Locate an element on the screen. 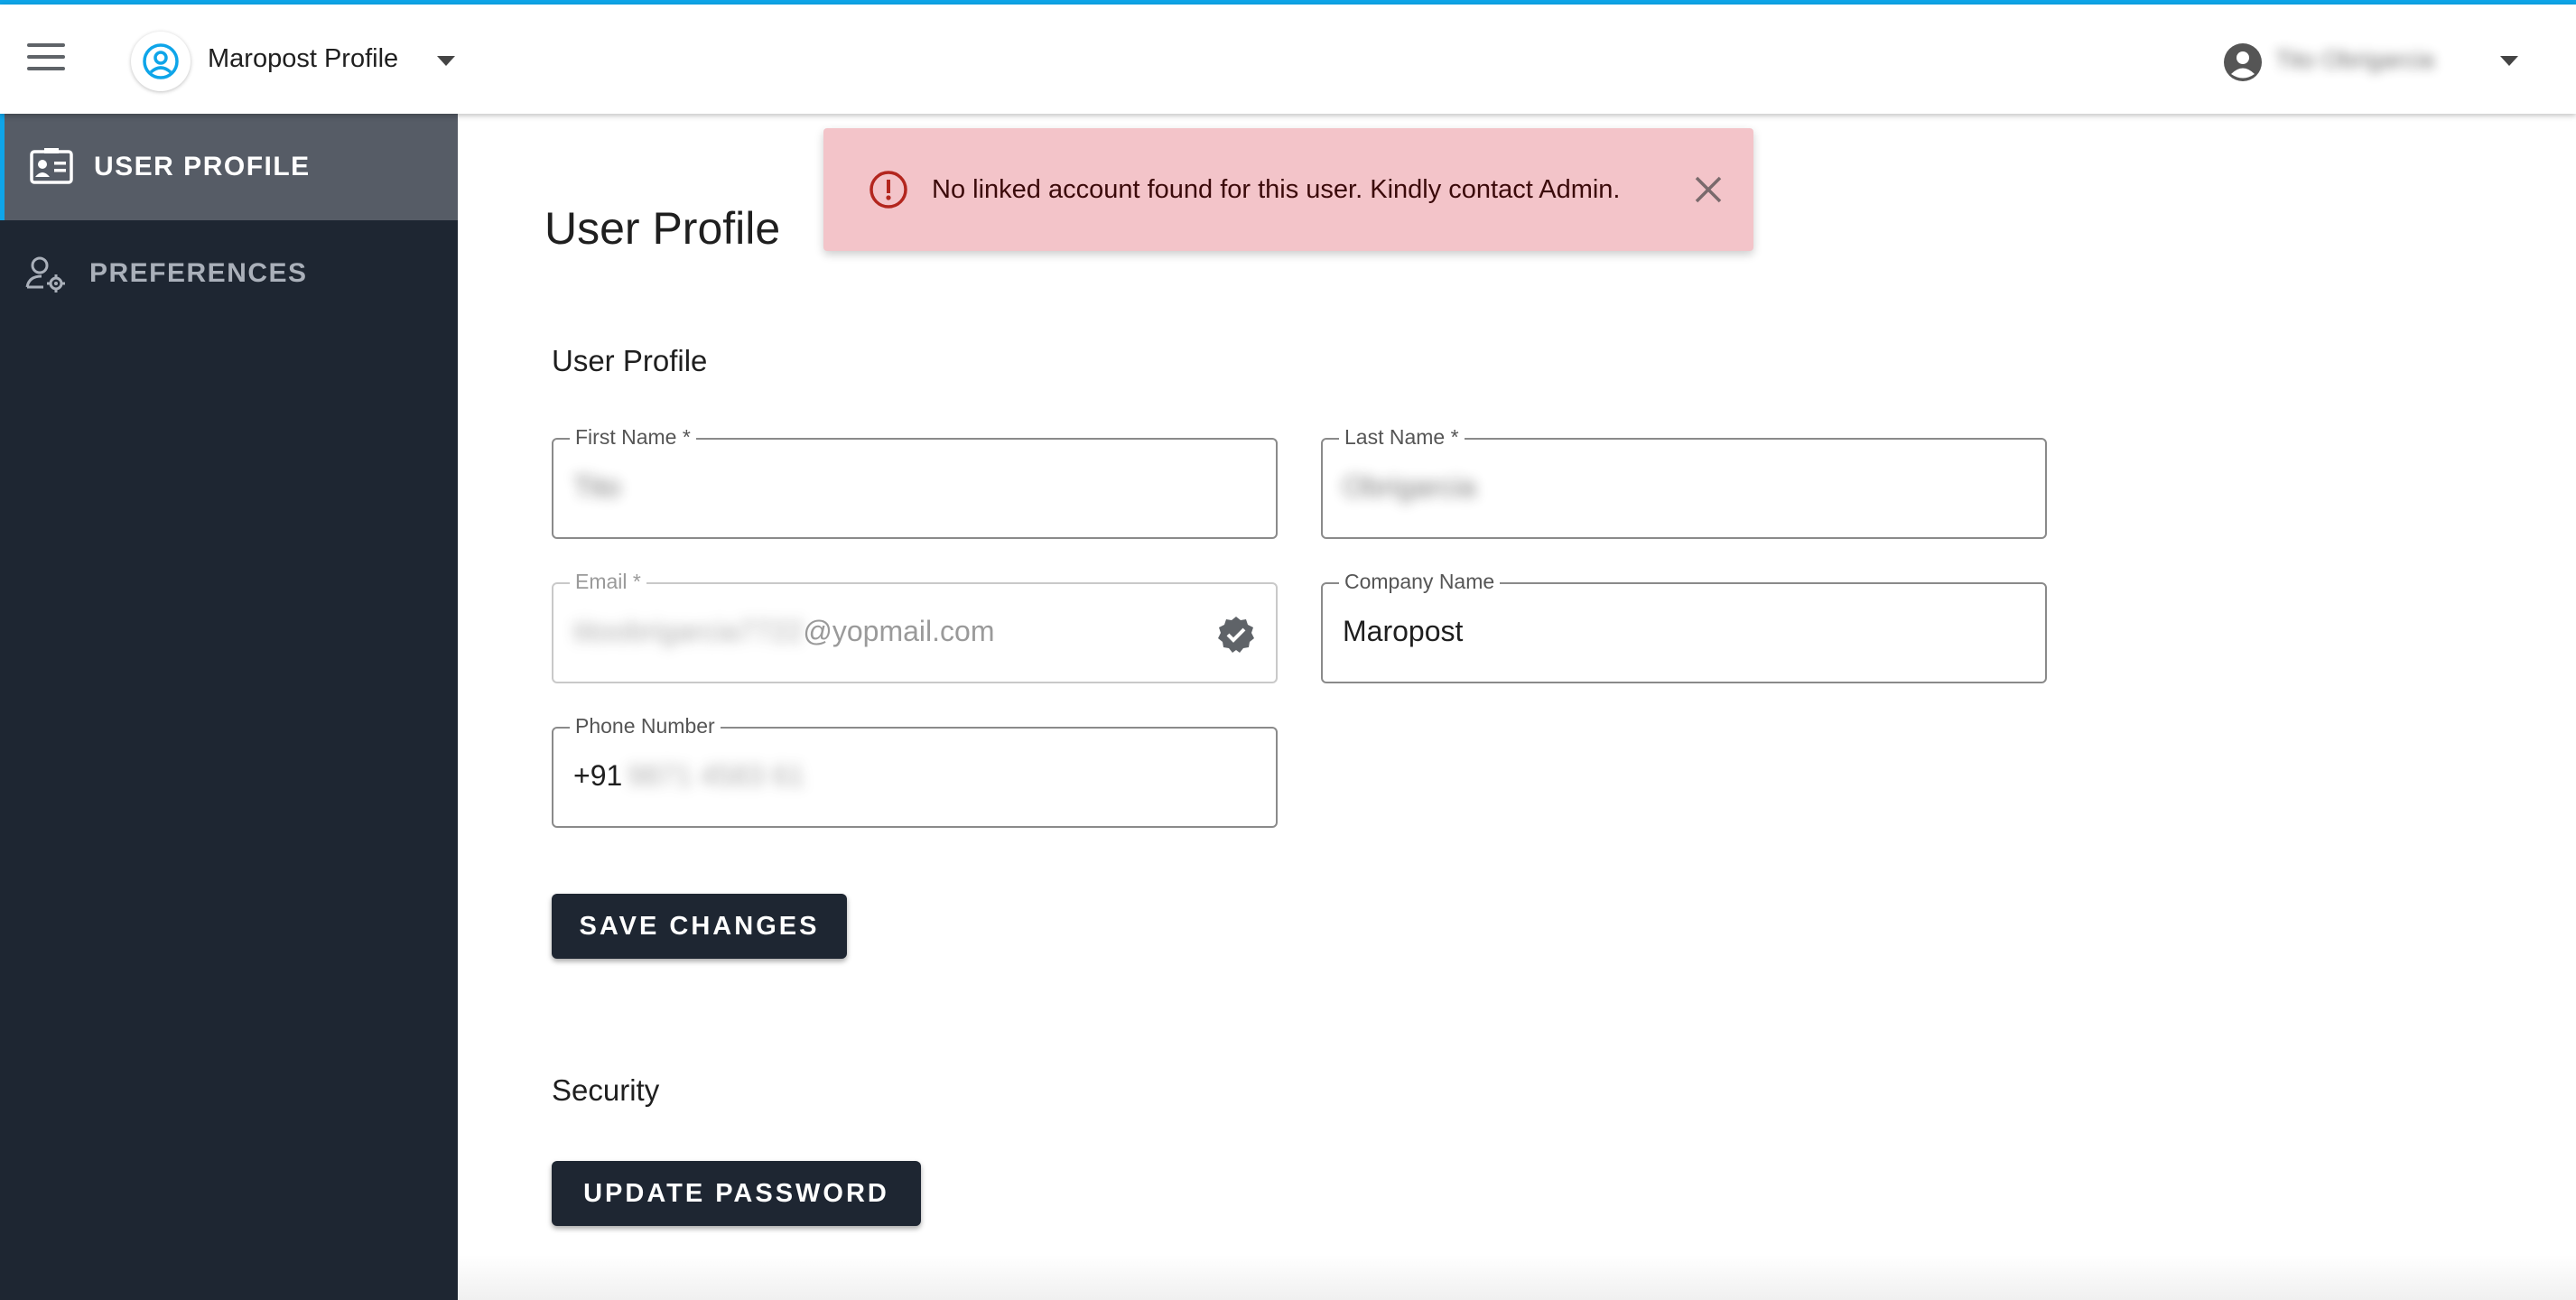  email-value: titoobrigarcia7722@yopmail.com is located at coordinates (784, 631).